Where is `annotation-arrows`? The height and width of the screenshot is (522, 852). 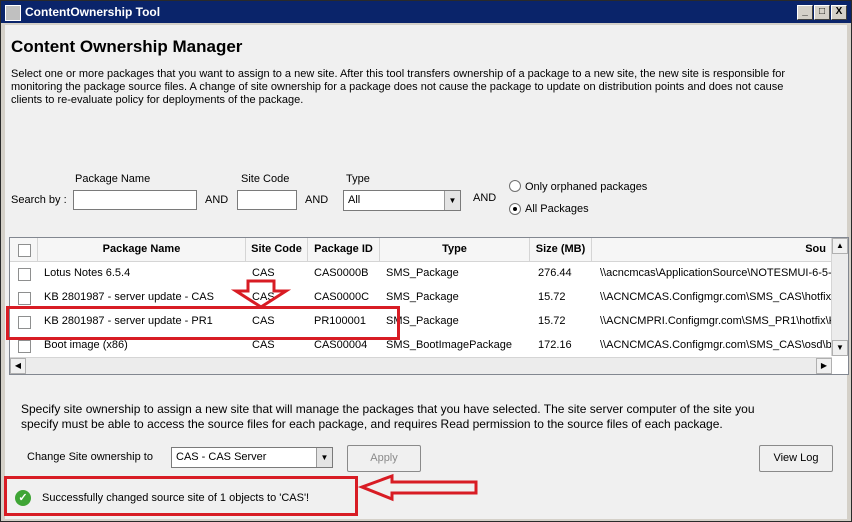 annotation-arrows is located at coordinates (354, 390).